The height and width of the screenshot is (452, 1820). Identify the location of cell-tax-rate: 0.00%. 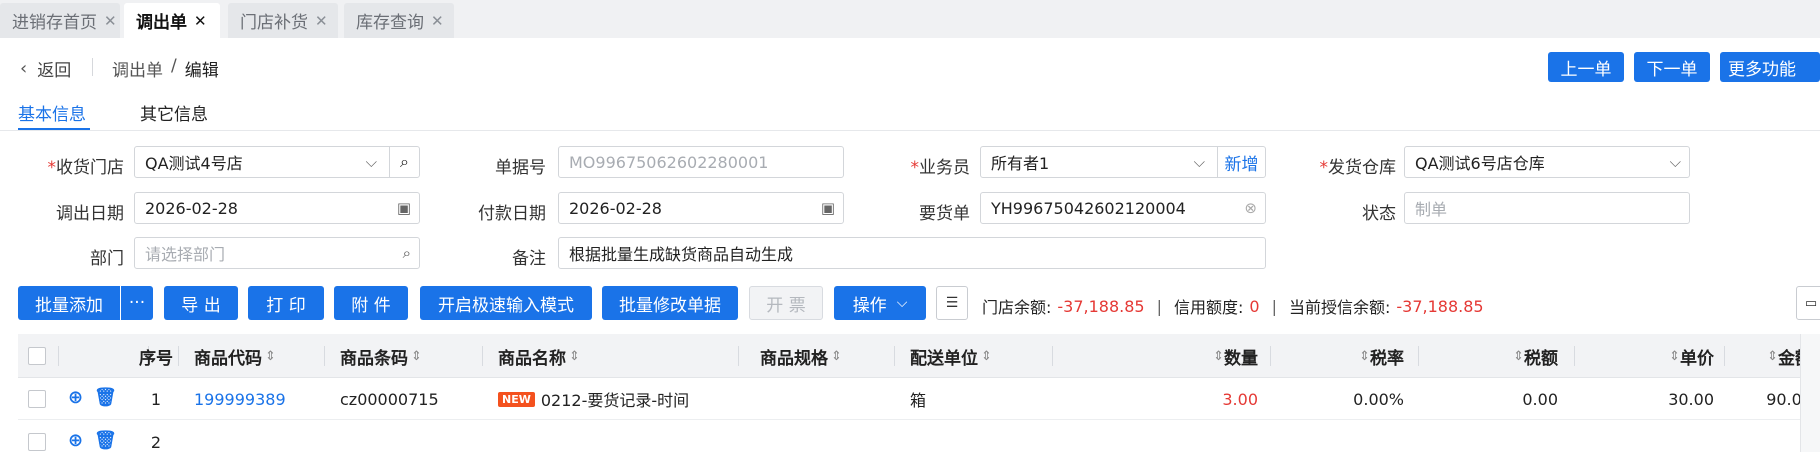
(1378, 399).